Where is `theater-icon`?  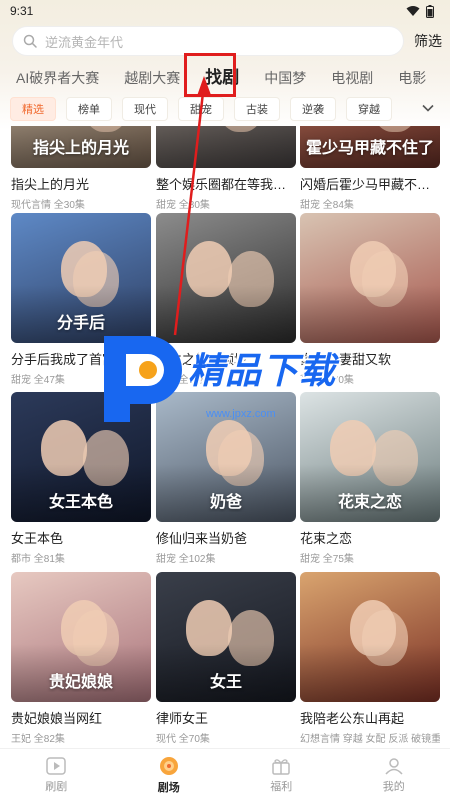
theater-icon is located at coordinates (168, 765).